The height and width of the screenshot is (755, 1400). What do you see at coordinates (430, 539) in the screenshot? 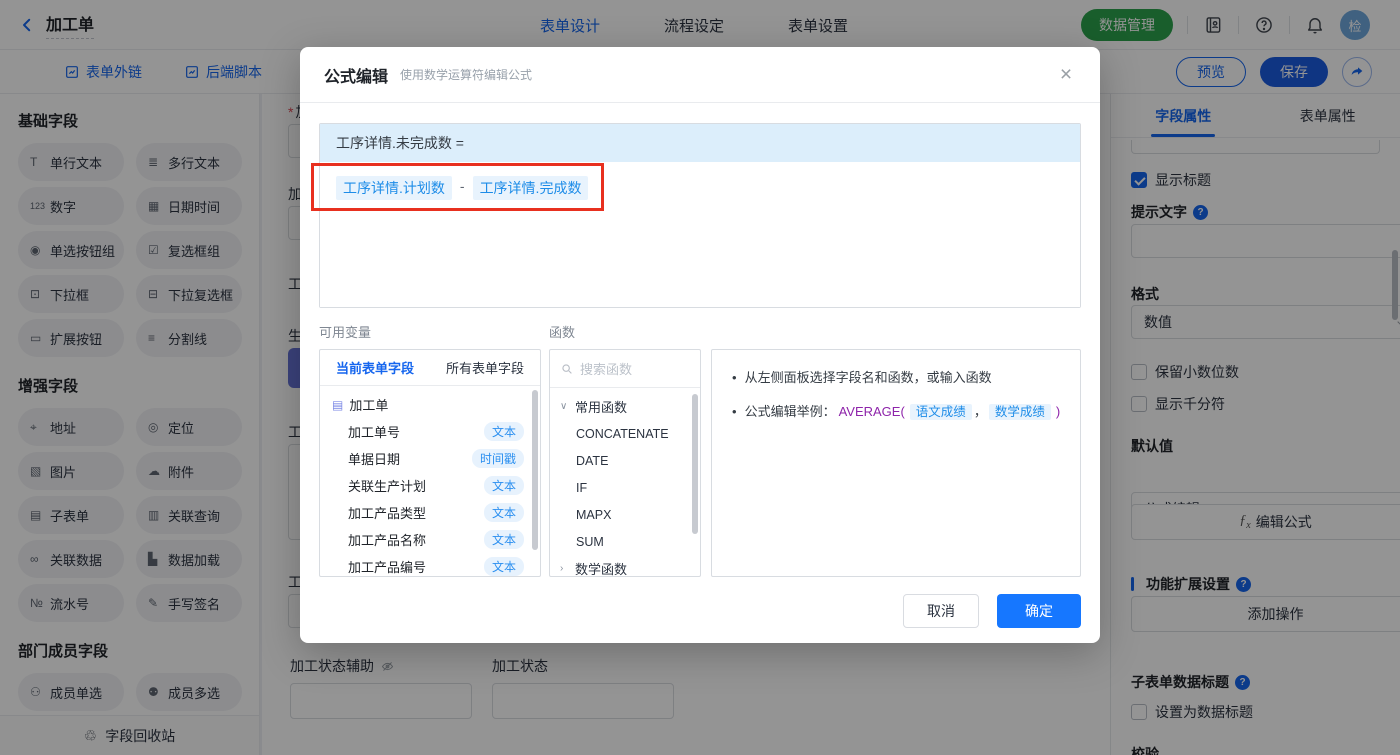
I see `variable-row: 加工产品名称 文本` at bounding box center [430, 539].